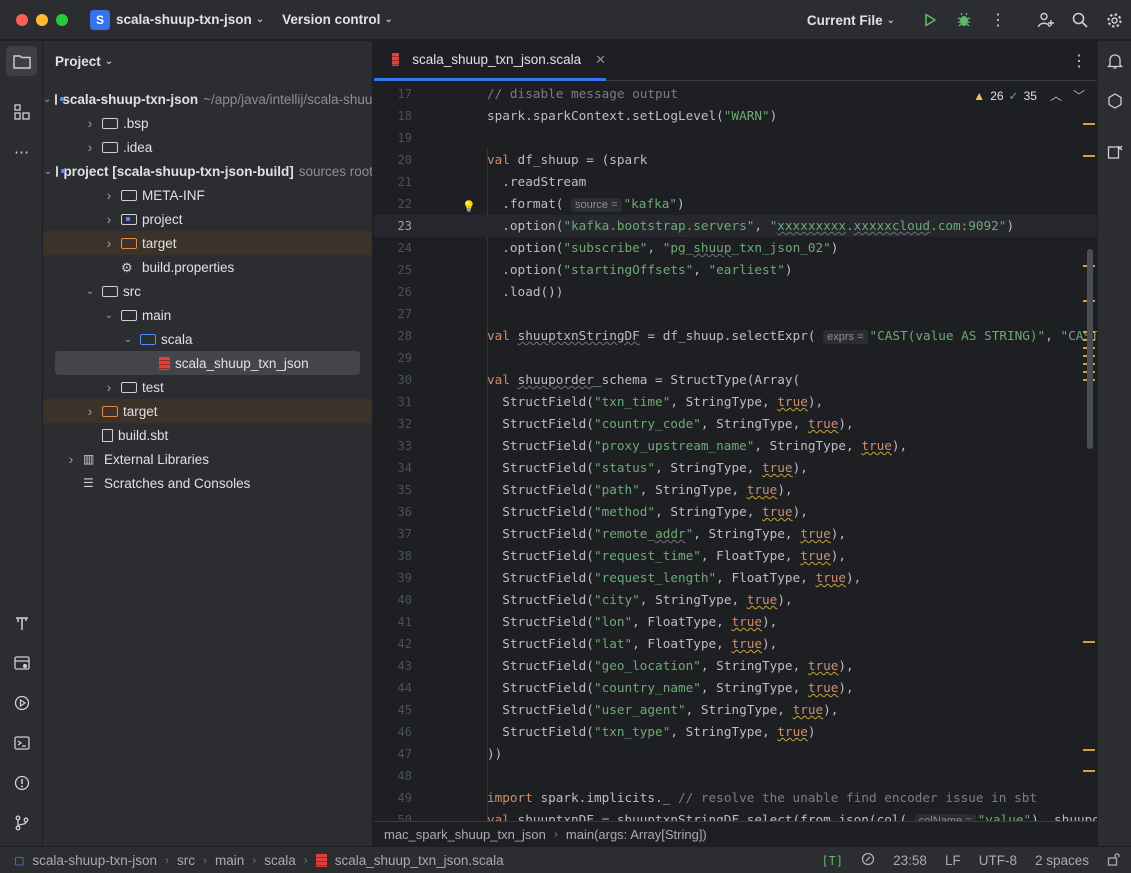 The height and width of the screenshot is (873, 1131). I want to click on breadcrumb-method: main(args: Array[String]), so click(636, 834).